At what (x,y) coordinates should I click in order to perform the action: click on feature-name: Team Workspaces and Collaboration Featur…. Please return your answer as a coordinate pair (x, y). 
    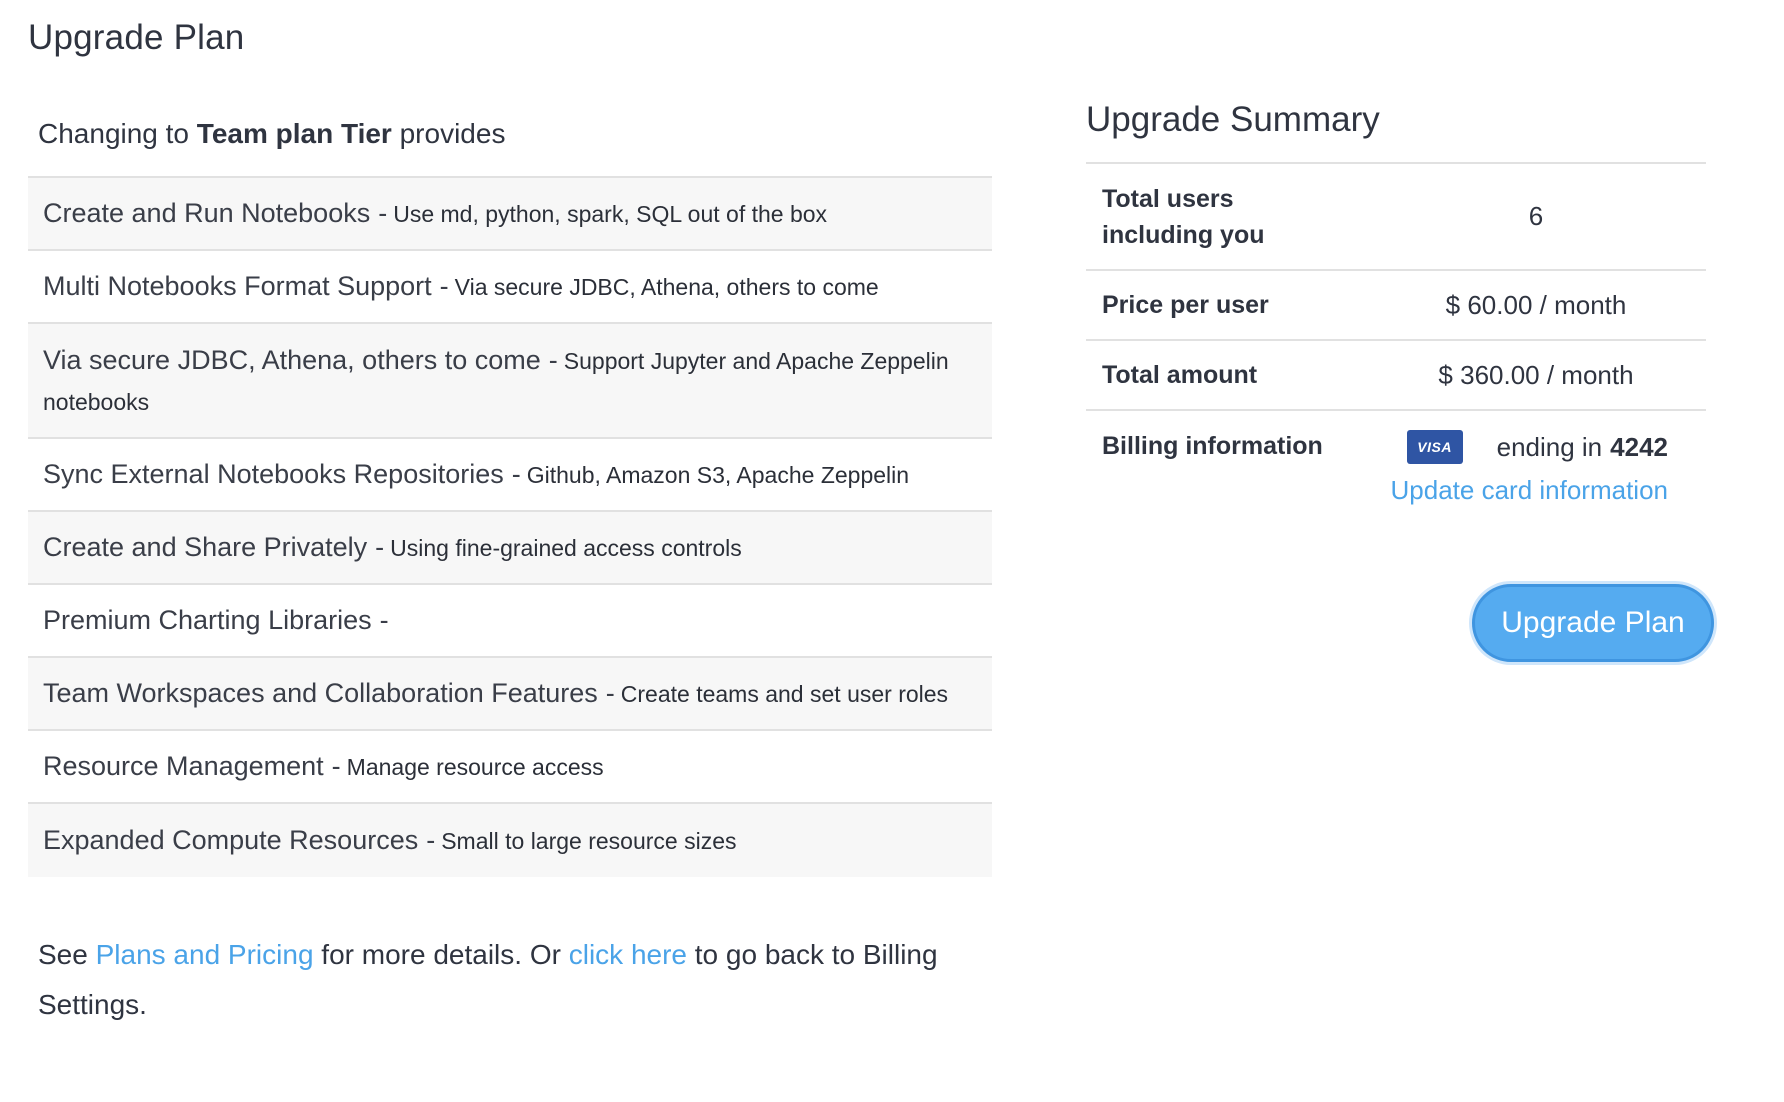
    Looking at the image, I should click on (320, 693).